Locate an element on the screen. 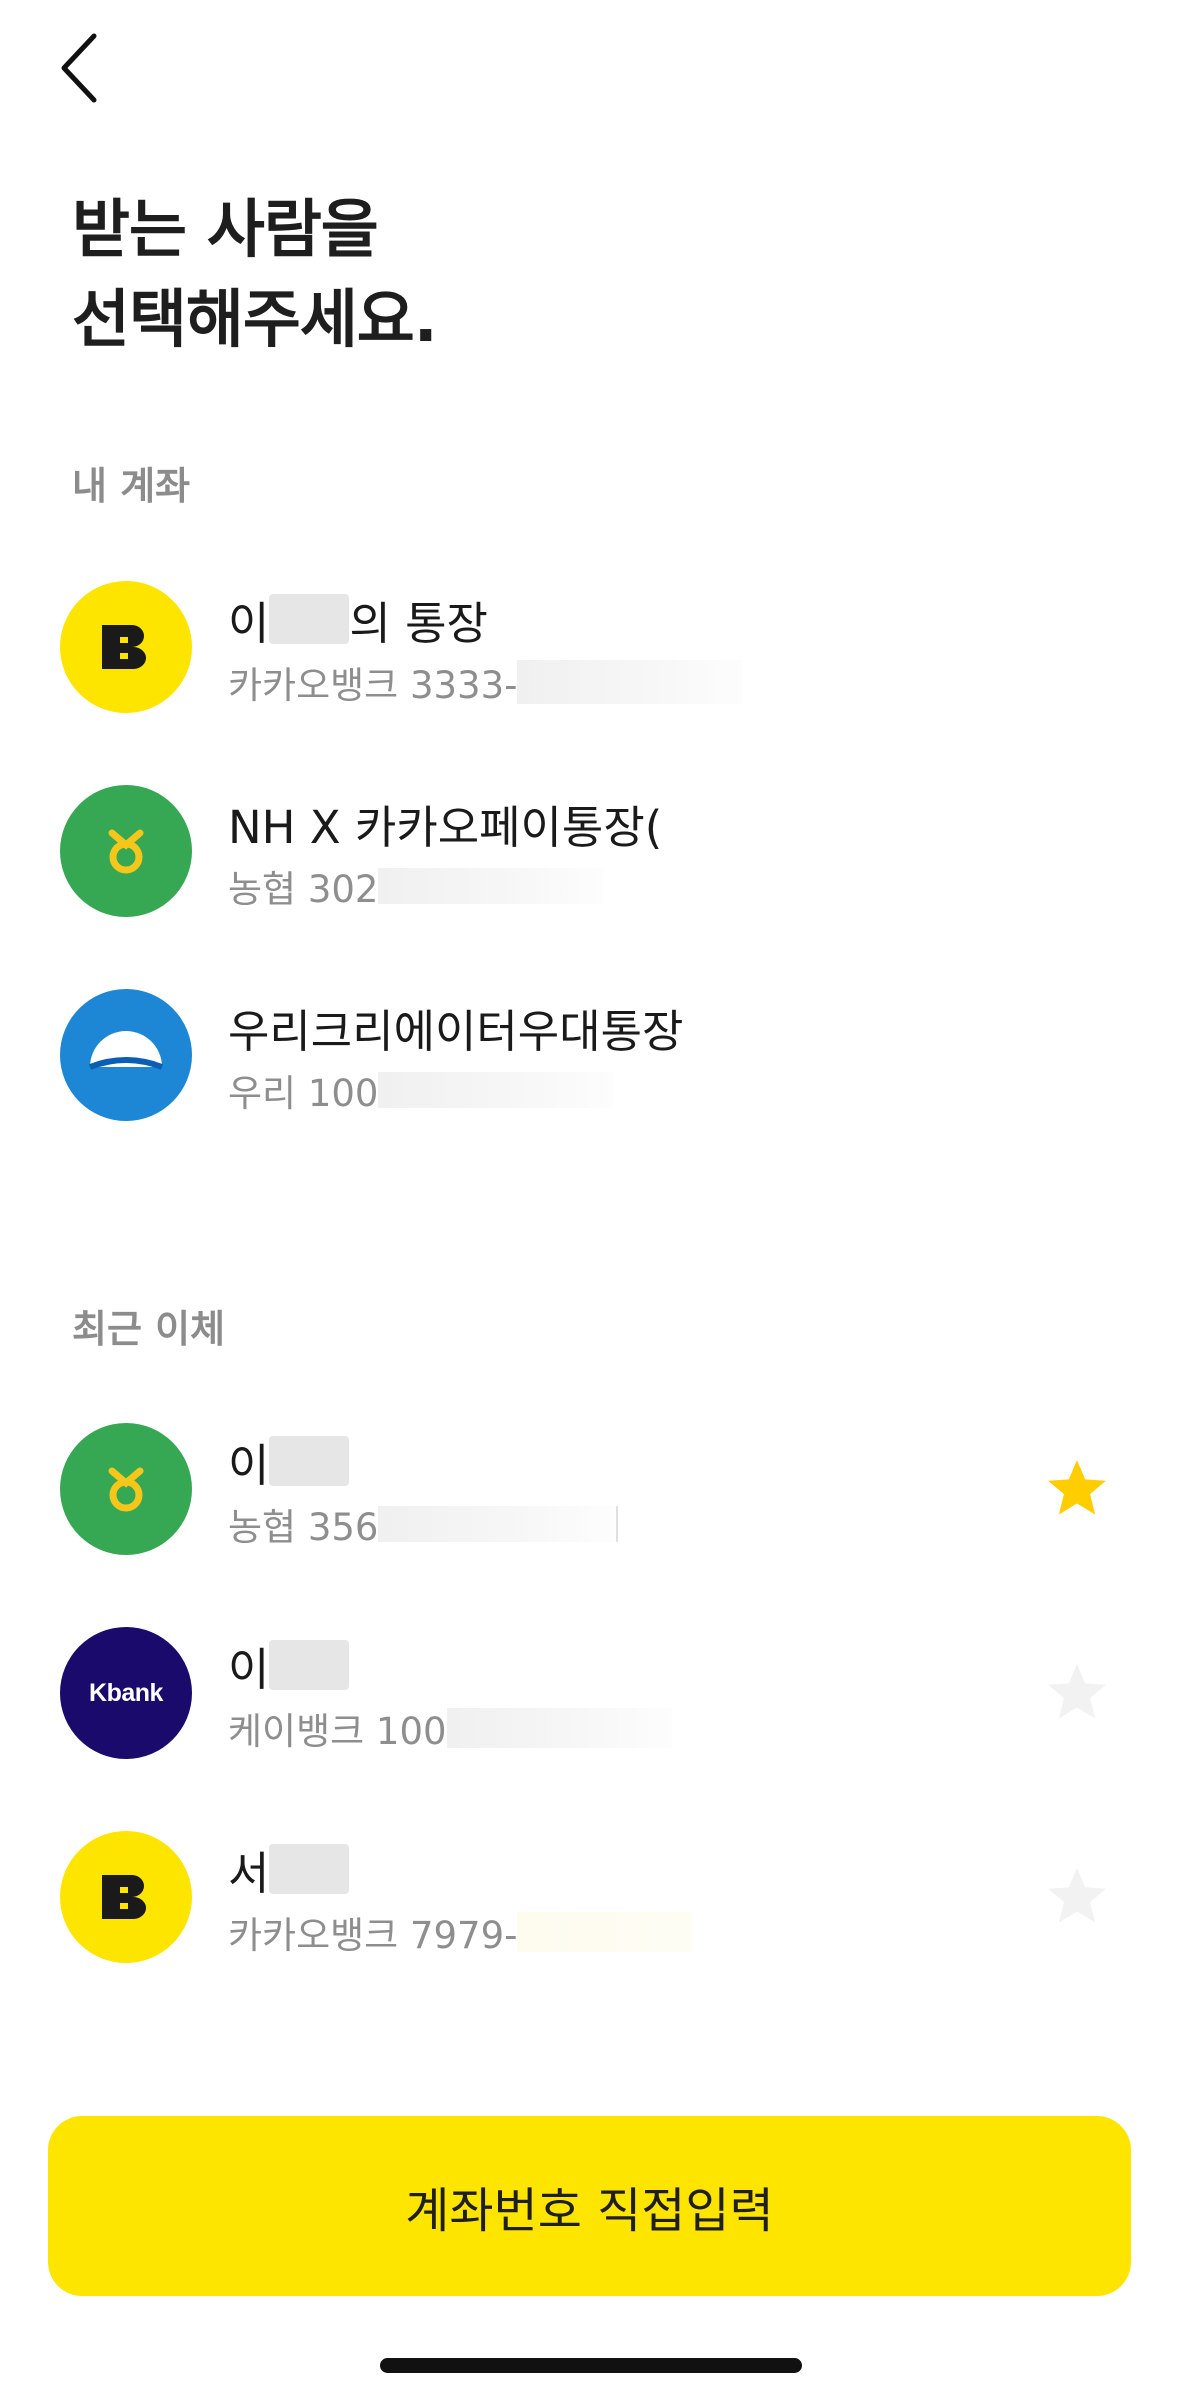 This screenshot has height=2396, width=1179. account-number: 카카오뱅크 7979- is located at coordinates (460, 1932).